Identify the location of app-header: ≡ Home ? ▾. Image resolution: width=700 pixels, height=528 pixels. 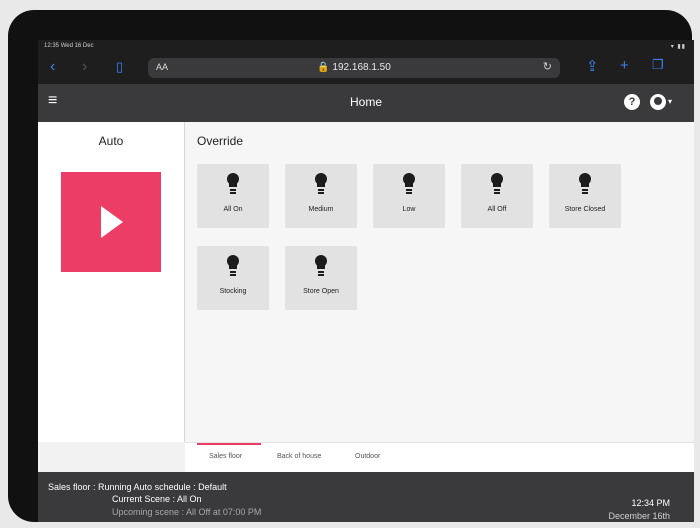
(366, 103).